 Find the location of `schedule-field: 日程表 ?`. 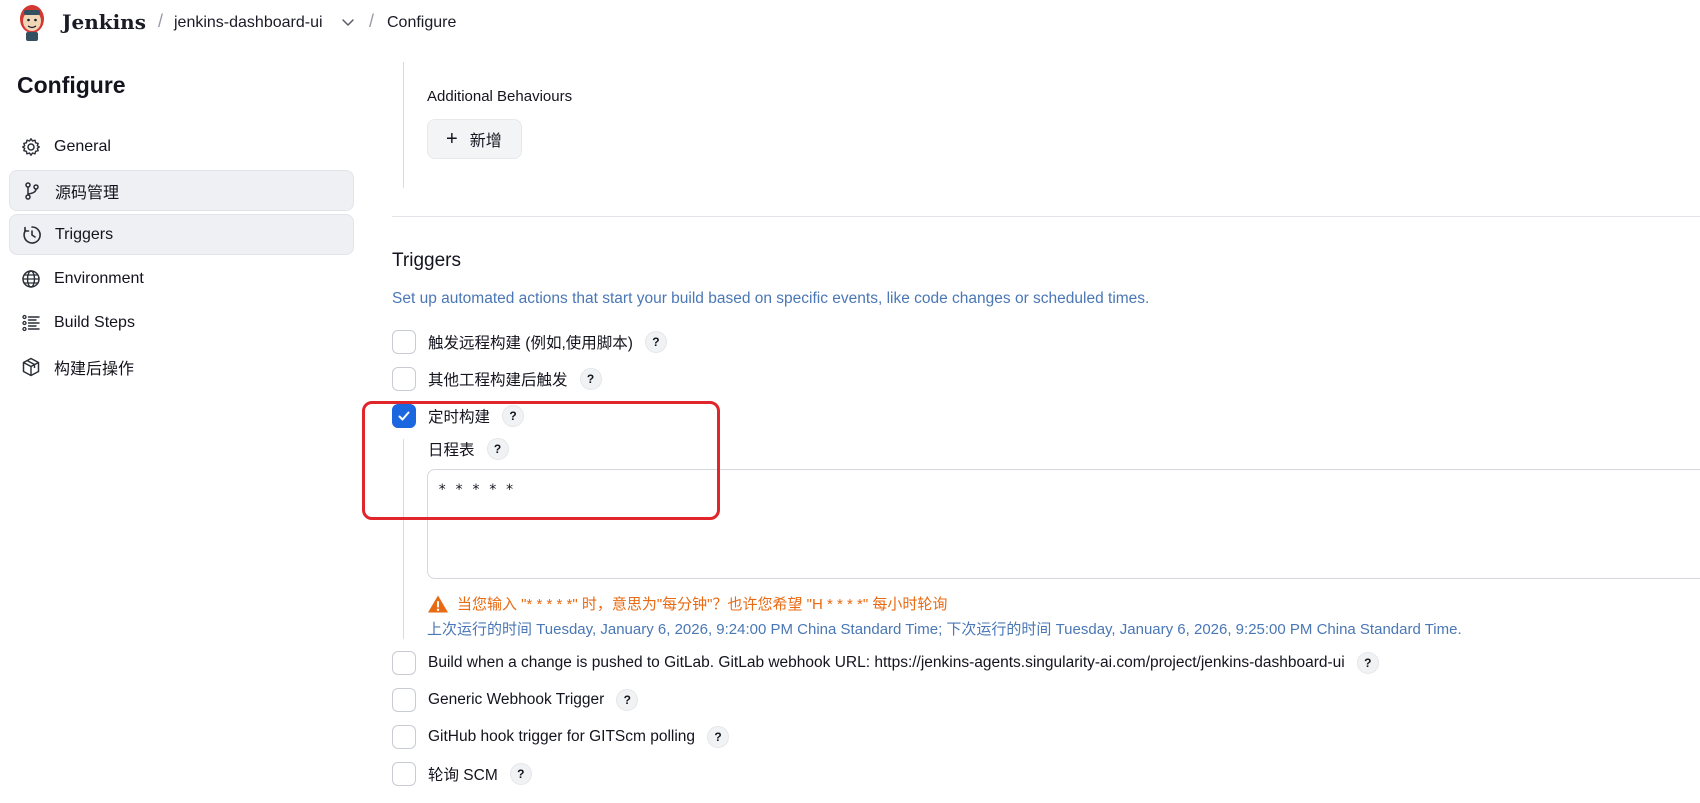

schedule-field: 日程表 ? is located at coordinates (468, 449).